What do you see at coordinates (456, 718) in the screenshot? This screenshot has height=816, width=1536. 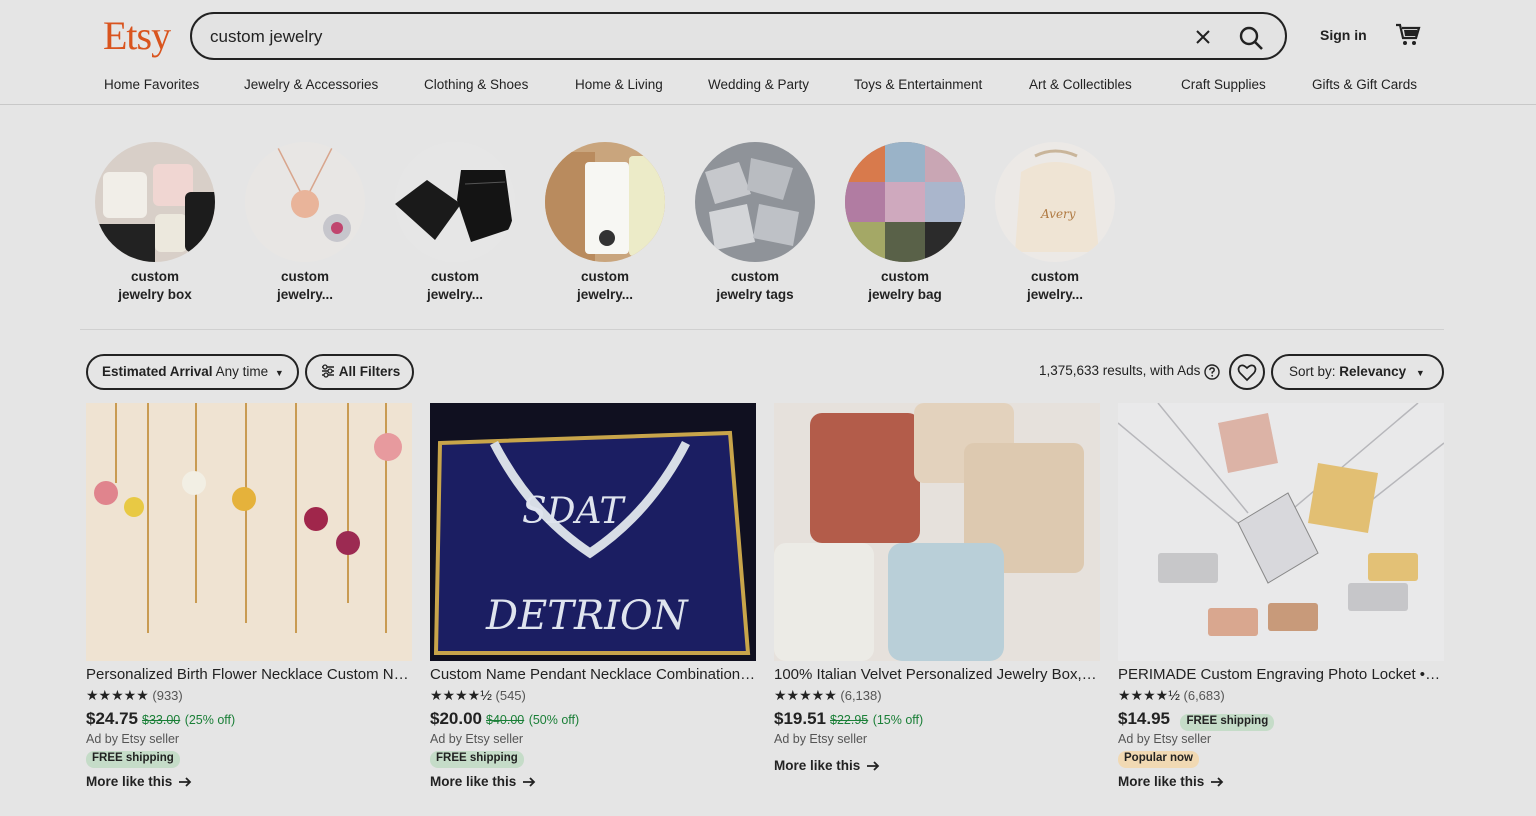 I see `listing-price: $20.00` at bounding box center [456, 718].